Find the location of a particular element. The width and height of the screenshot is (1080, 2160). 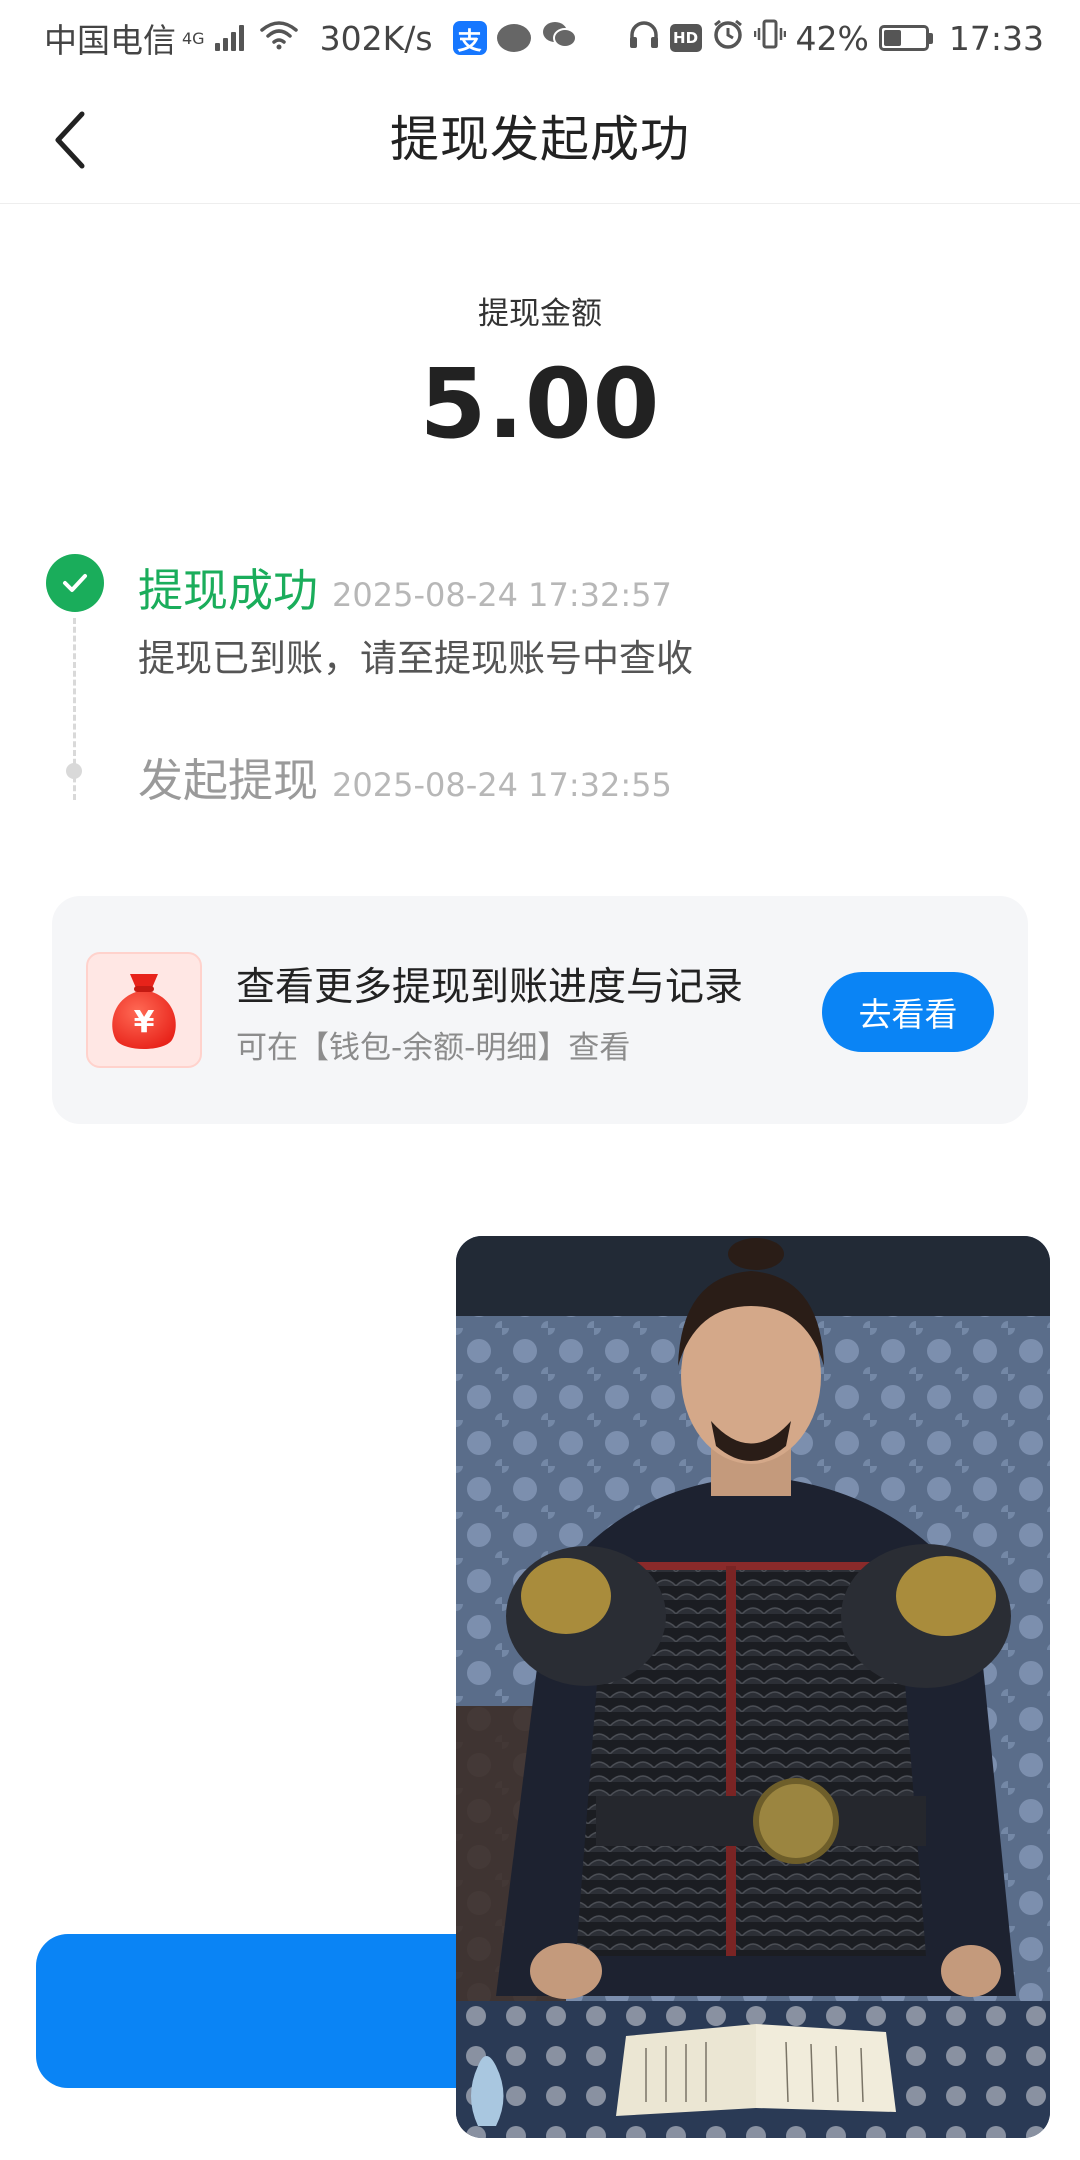

money-bag-icon: ¥ is located at coordinates (144, 1010).